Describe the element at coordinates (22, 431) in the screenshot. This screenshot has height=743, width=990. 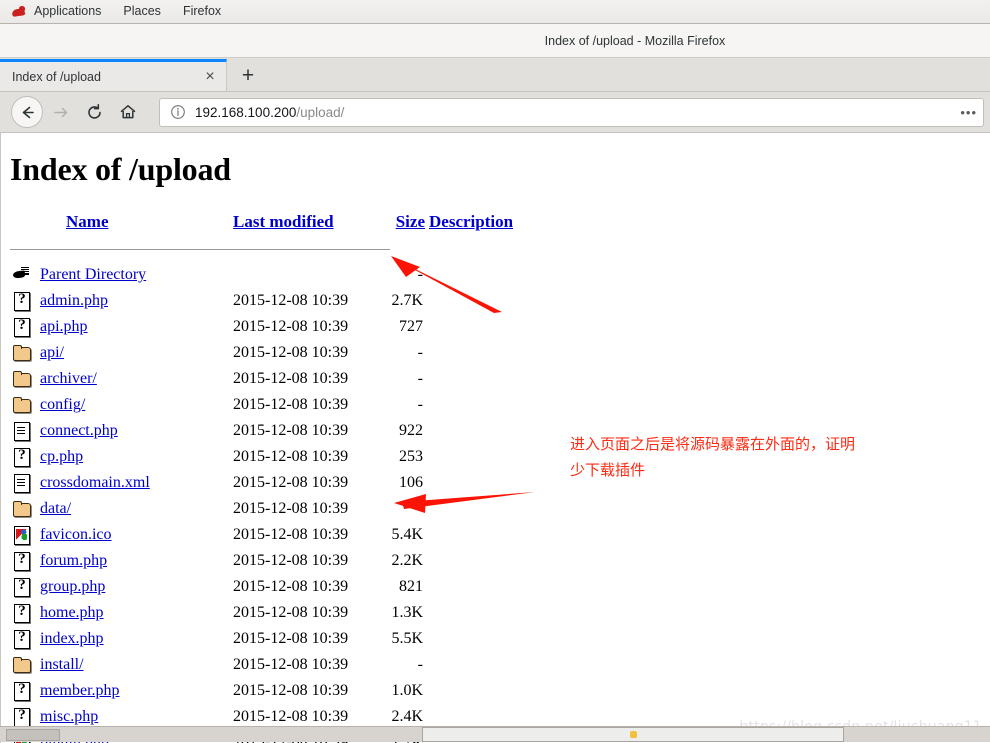
I see `doc-file-icon` at that location.